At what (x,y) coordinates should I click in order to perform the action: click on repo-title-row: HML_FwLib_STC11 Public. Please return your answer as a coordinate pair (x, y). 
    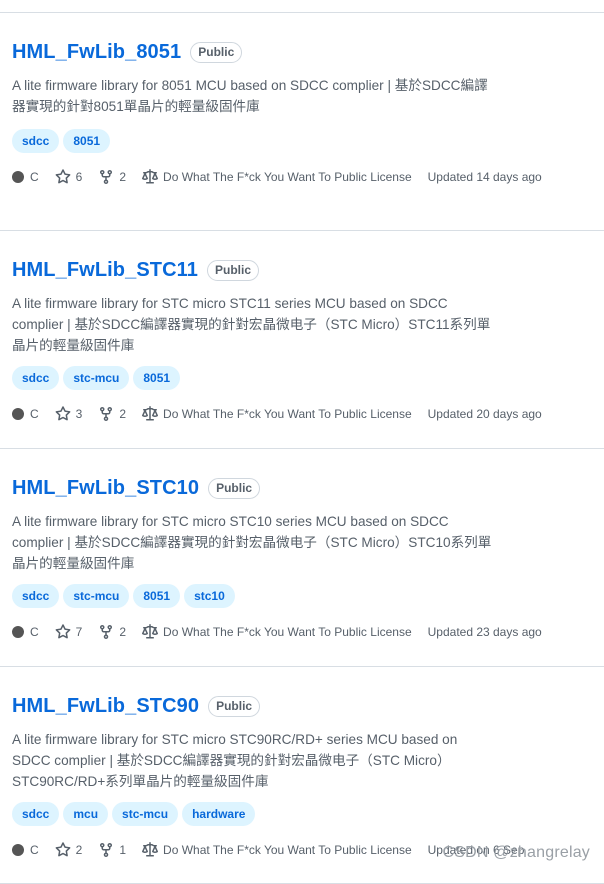
    Looking at the image, I should click on (135, 270).